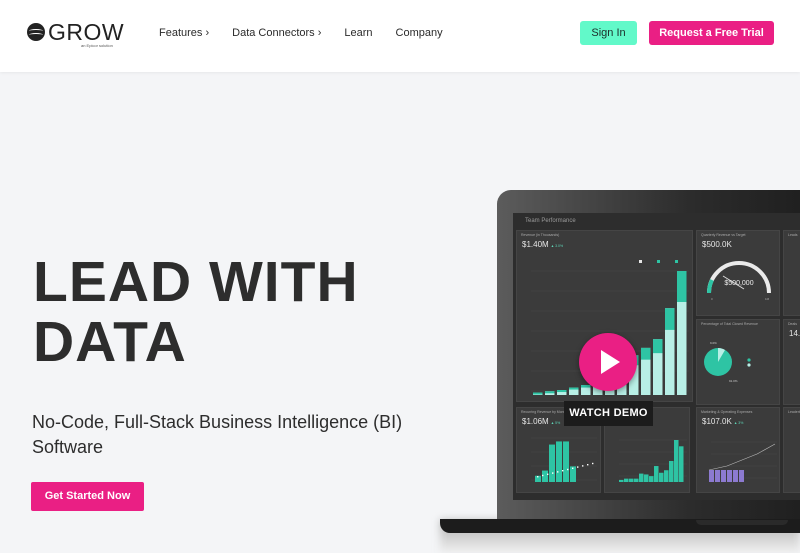 The image size is (800, 553). Describe the element at coordinates (727, 362) in the screenshot. I see `pie-chart: 9.0% 91.0%` at that location.